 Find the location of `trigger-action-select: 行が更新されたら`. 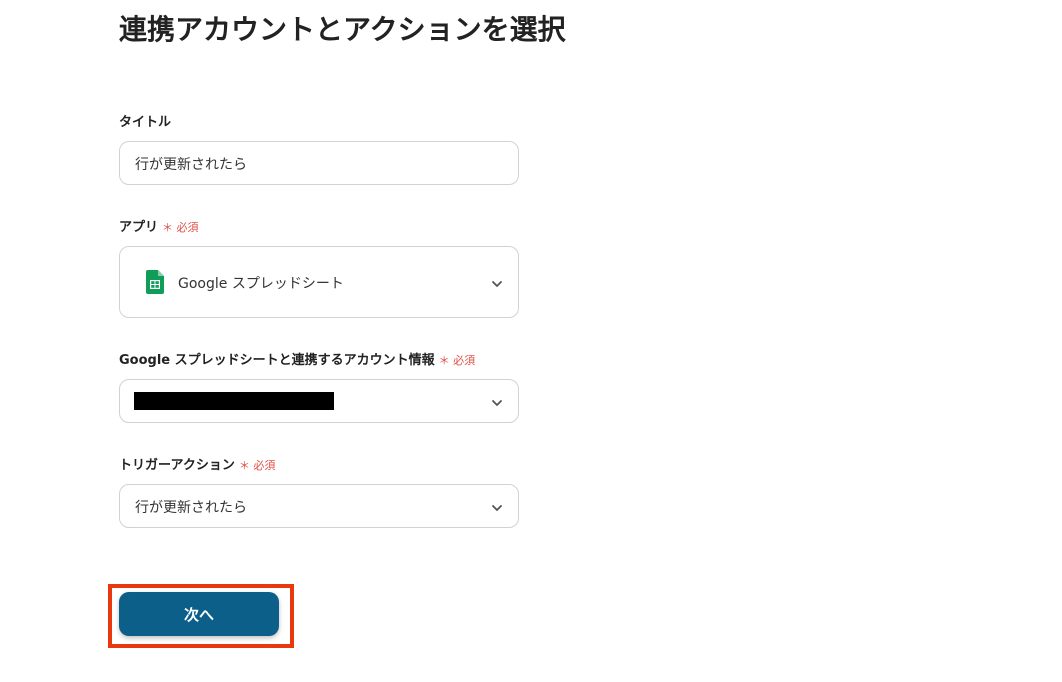

trigger-action-select: 行が更新されたら is located at coordinates (319, 506).